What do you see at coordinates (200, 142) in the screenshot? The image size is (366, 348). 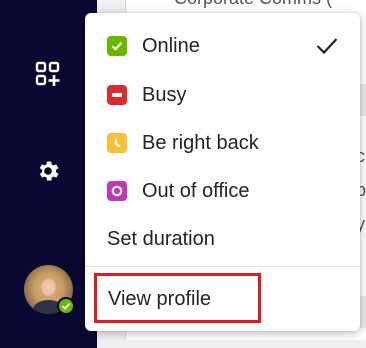 I see `status-label: Be right back` at bounding box center [200, 142].